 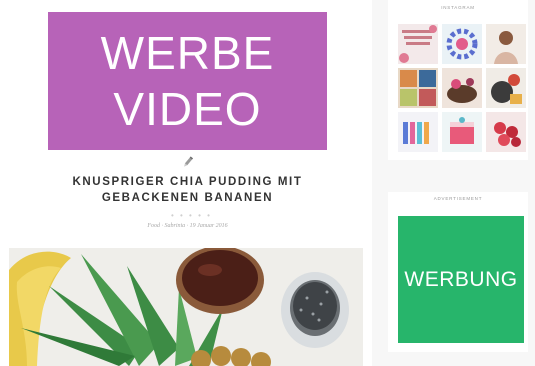 I want to click on post-title-line2: GEBACKENEN BANANEN, so click(x=187, y=198).